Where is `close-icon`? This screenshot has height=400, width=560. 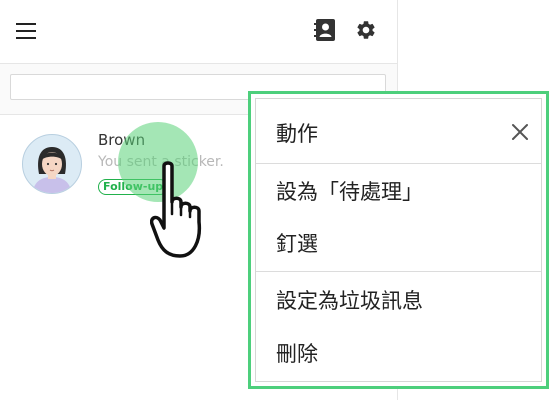
close-icon is located at coordinates (520, 132).